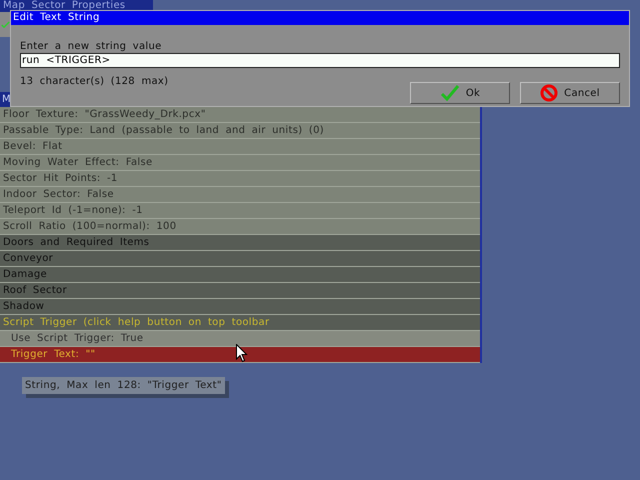  I want to click on property-row: Shadow, so click(240, 307).